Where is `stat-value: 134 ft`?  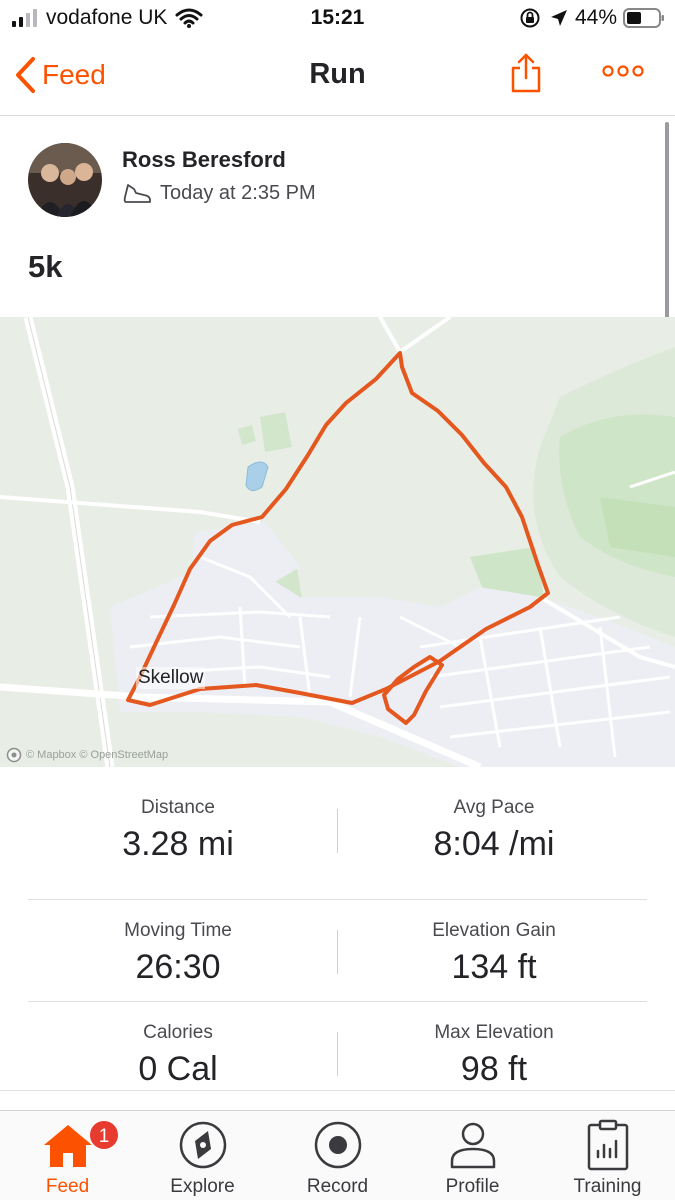 stat-value: 134 ft is located at coordinates (494, 967).